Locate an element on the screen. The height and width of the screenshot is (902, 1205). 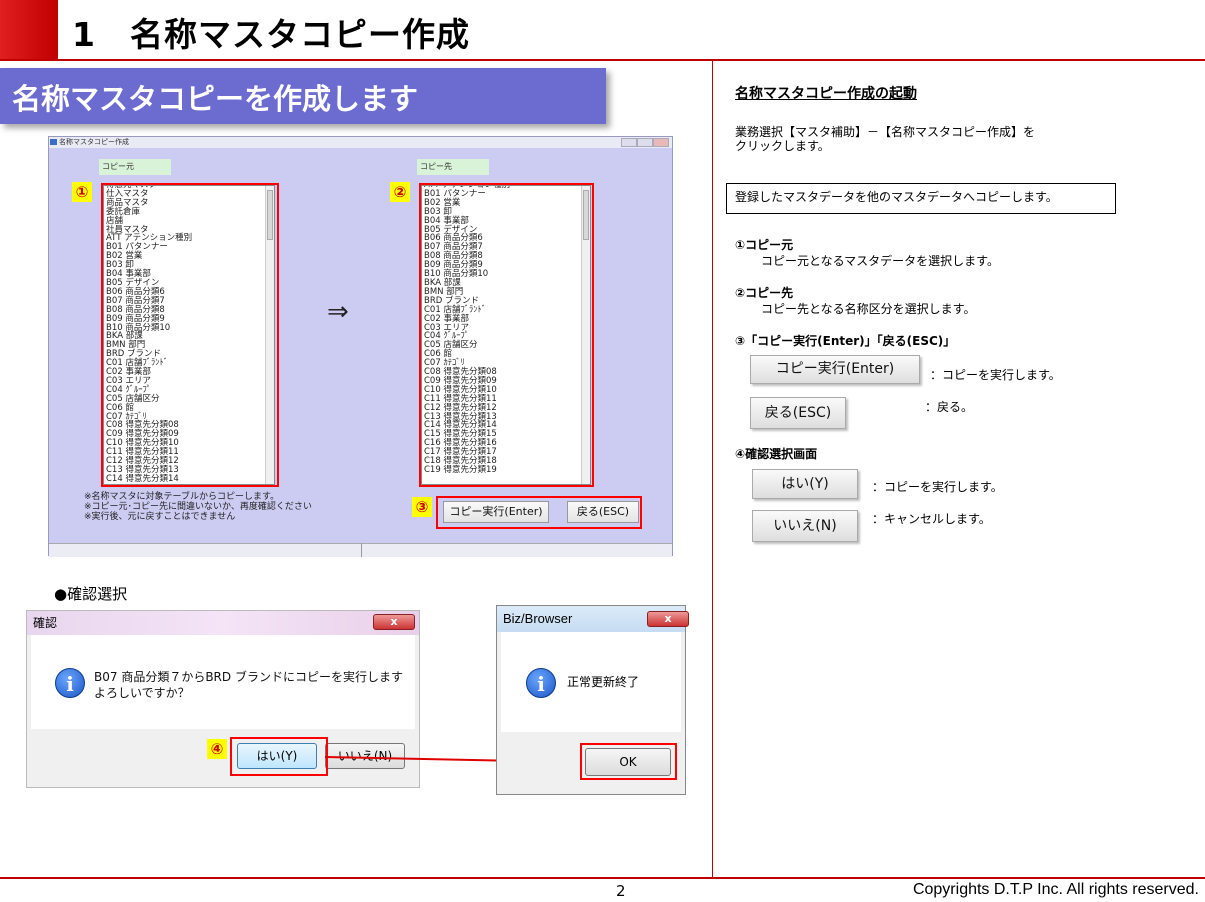
confirm-dialog-title: 確認 is located at coordinates (223, 623).